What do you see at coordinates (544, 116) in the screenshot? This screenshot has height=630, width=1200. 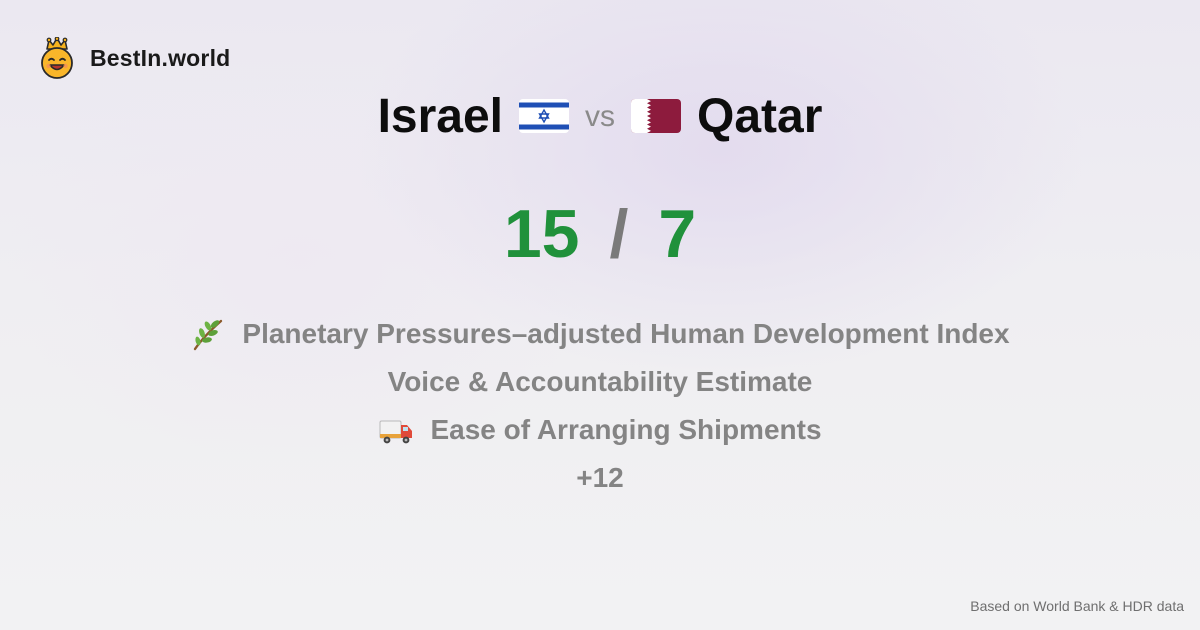 I see `israel-flag-icon` at bounding box center [544, 116].